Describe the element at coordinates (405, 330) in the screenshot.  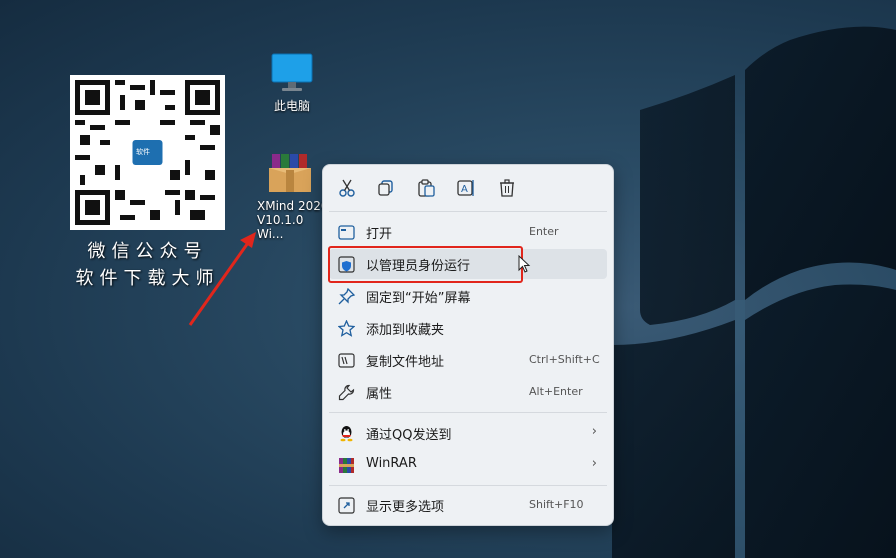
I see `menu-item-label: 添加到收藏夹` at that location.